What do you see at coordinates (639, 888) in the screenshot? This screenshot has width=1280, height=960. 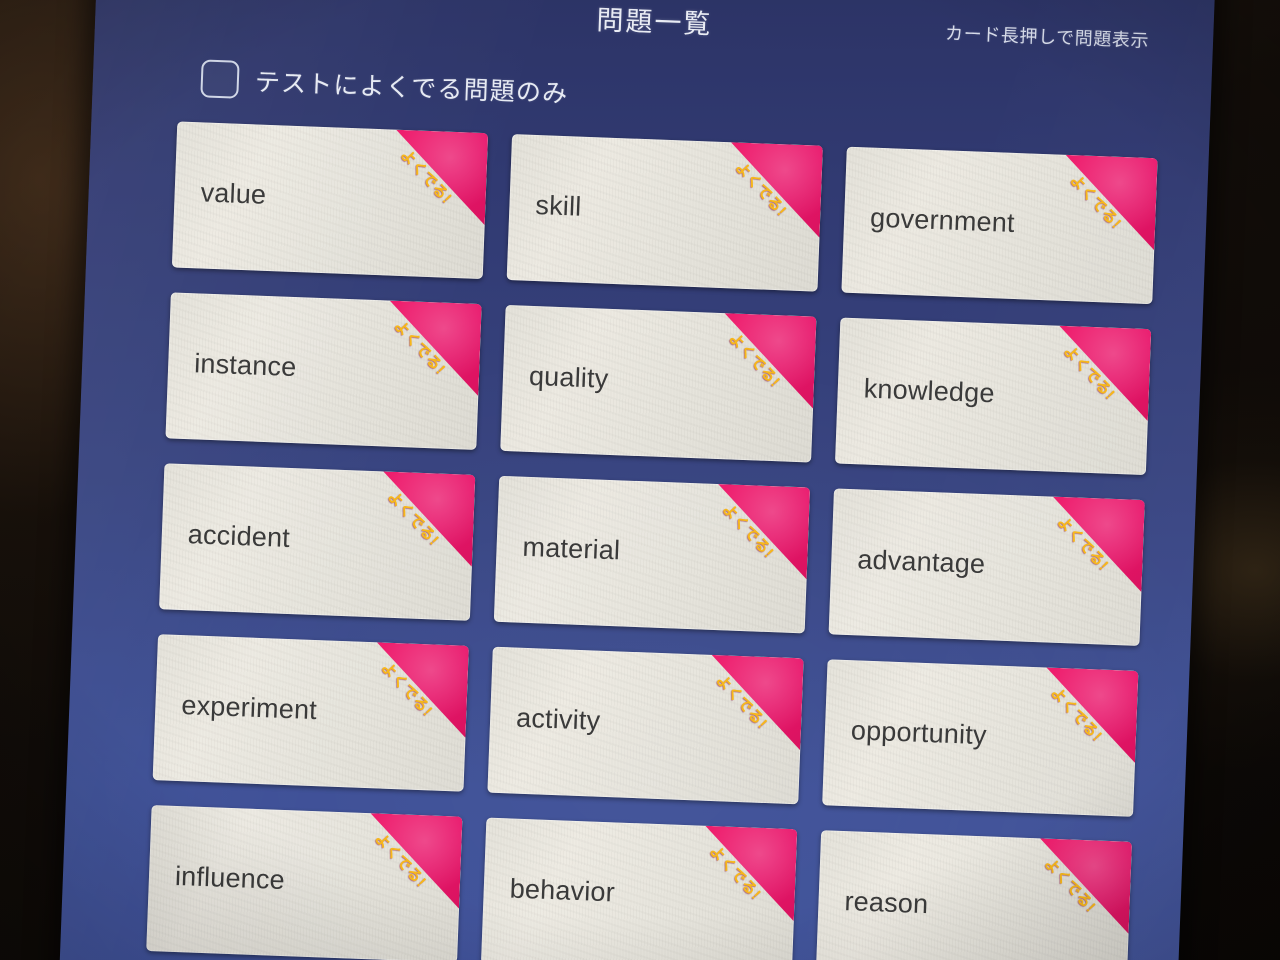 I see `question-card: behavior よくでる!` at bounding box center [639, 888].